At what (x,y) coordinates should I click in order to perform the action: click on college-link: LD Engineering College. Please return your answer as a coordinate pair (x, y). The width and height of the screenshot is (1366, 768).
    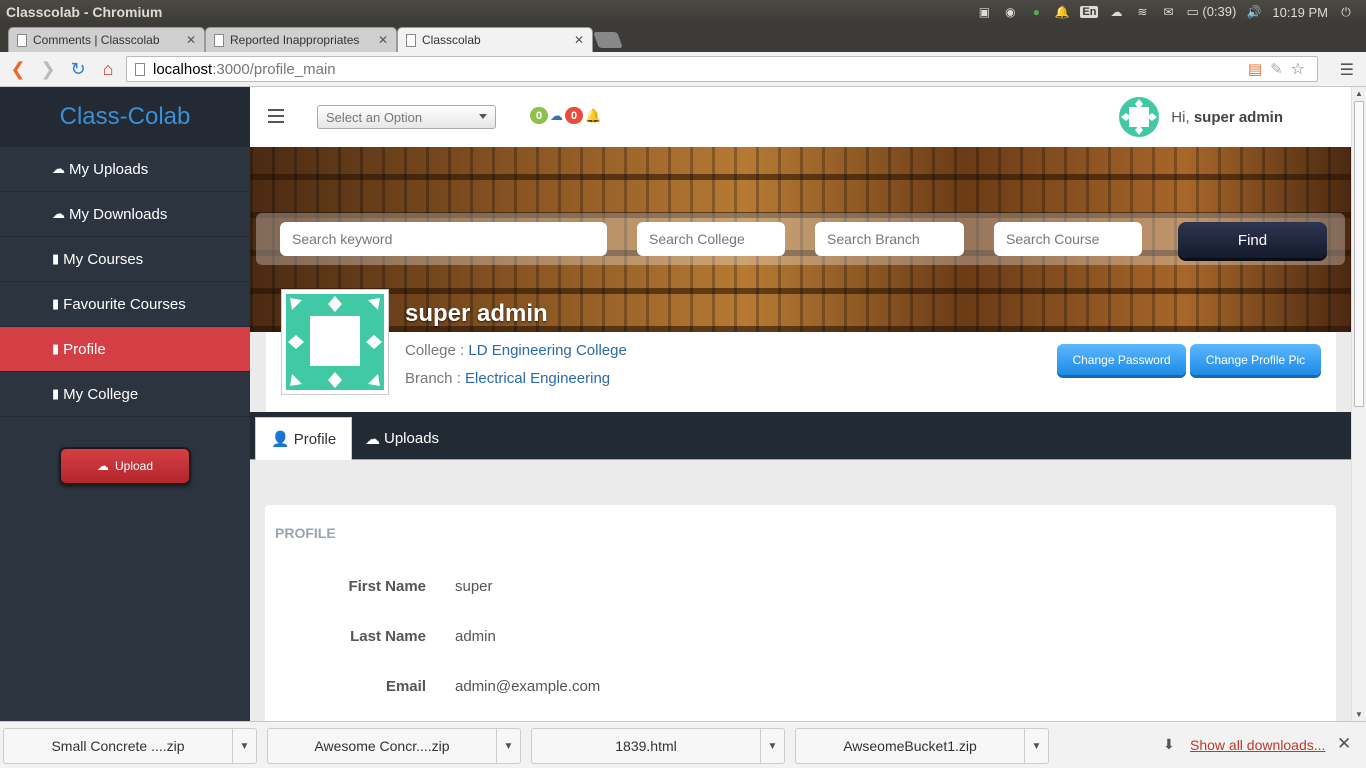
    Looking at the image, I should click on (547, 350).